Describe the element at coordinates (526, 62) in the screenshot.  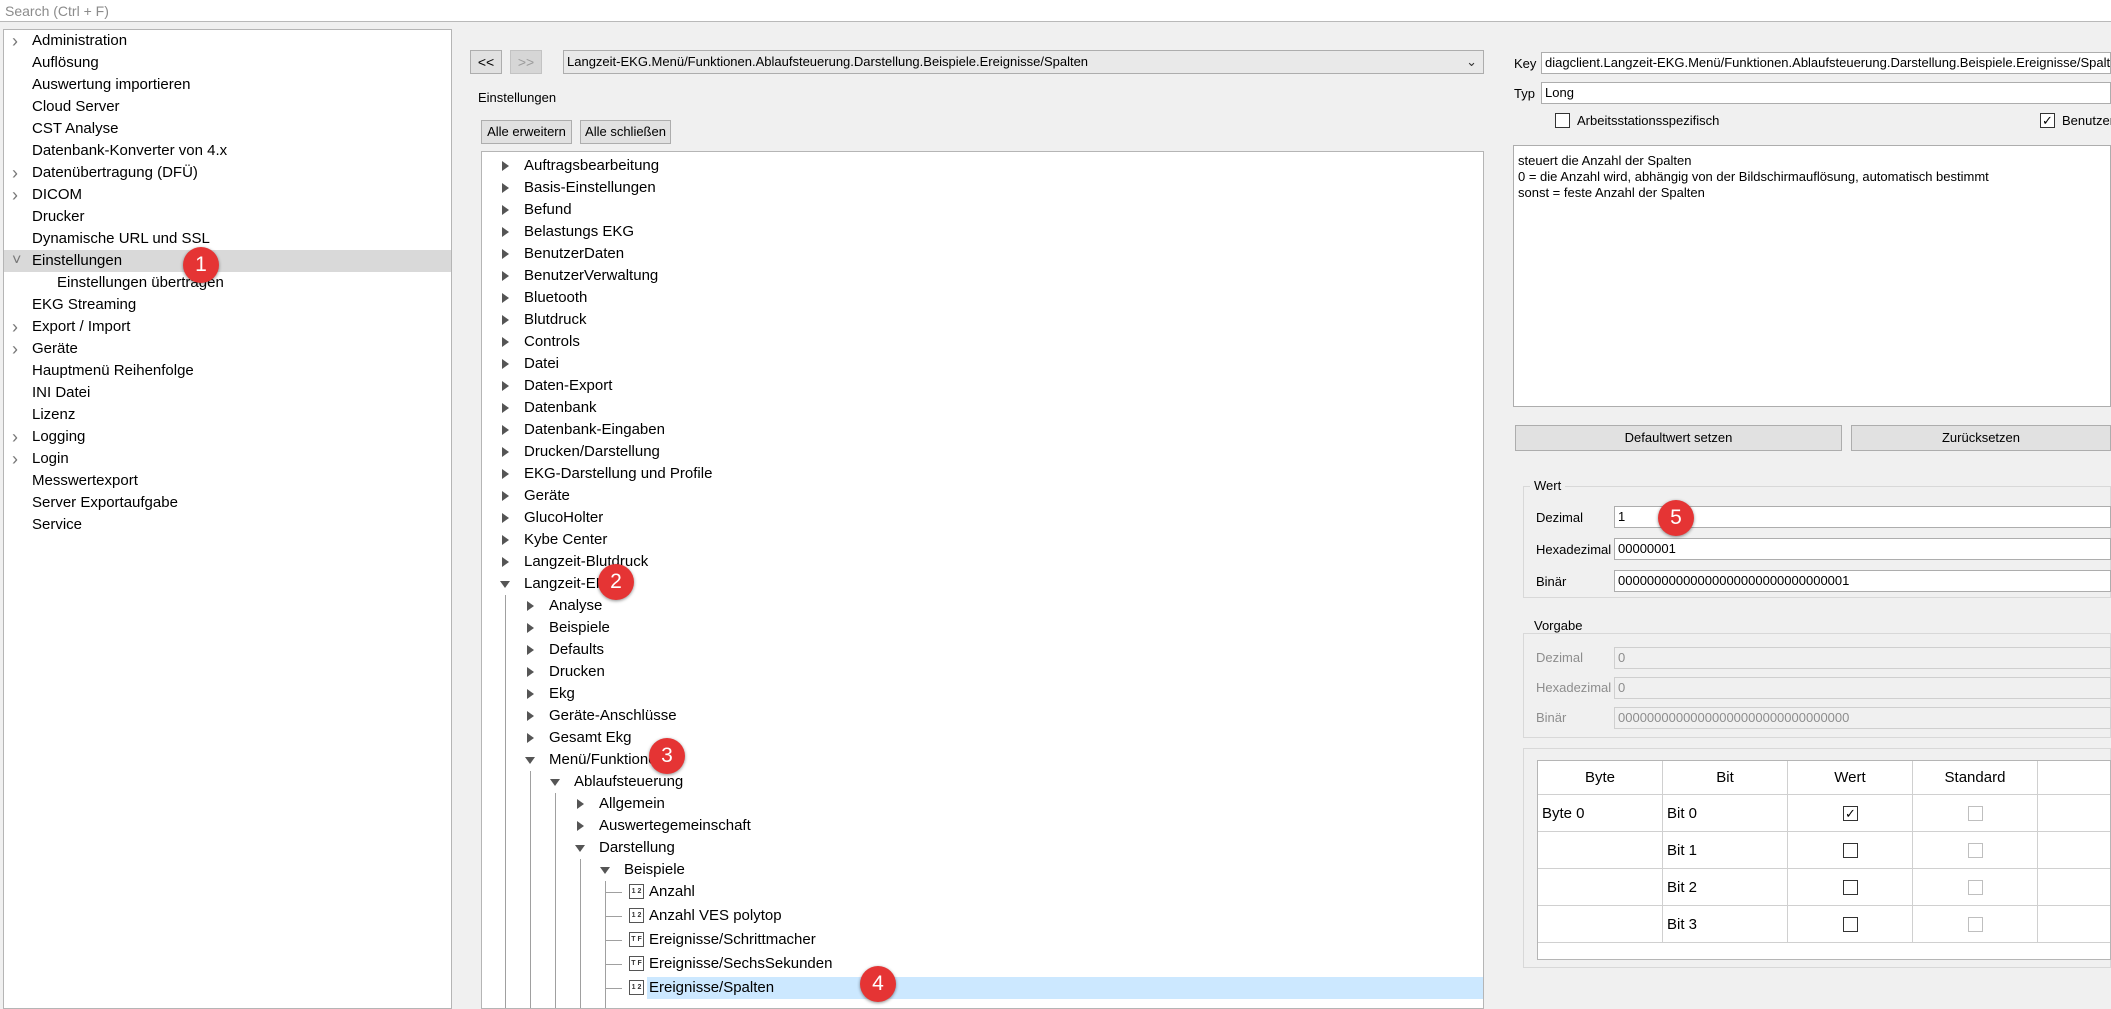
I see `forward-button: >>` at that location.